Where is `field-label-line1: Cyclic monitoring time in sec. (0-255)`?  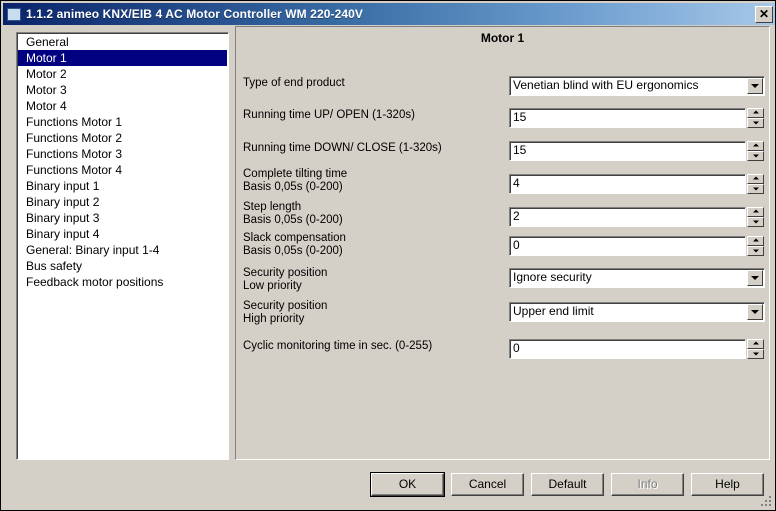
field-label-line1: Cyclic monitoring time in sec. (0-255) is located at coordinates (338, 346).